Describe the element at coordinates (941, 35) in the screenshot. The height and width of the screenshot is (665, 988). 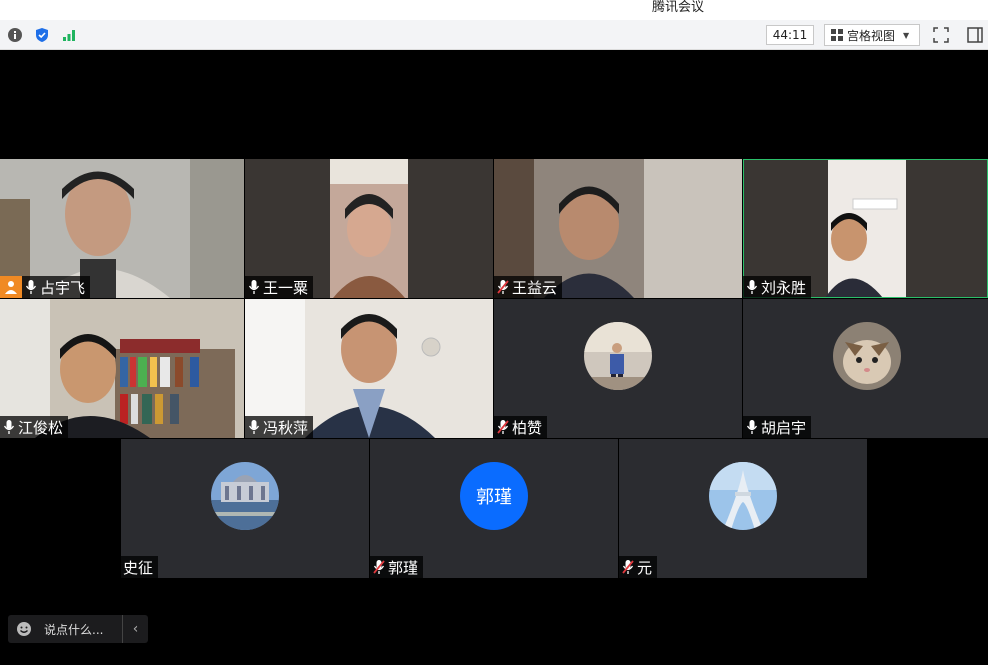
I see `fullscreen-icon` at that location.